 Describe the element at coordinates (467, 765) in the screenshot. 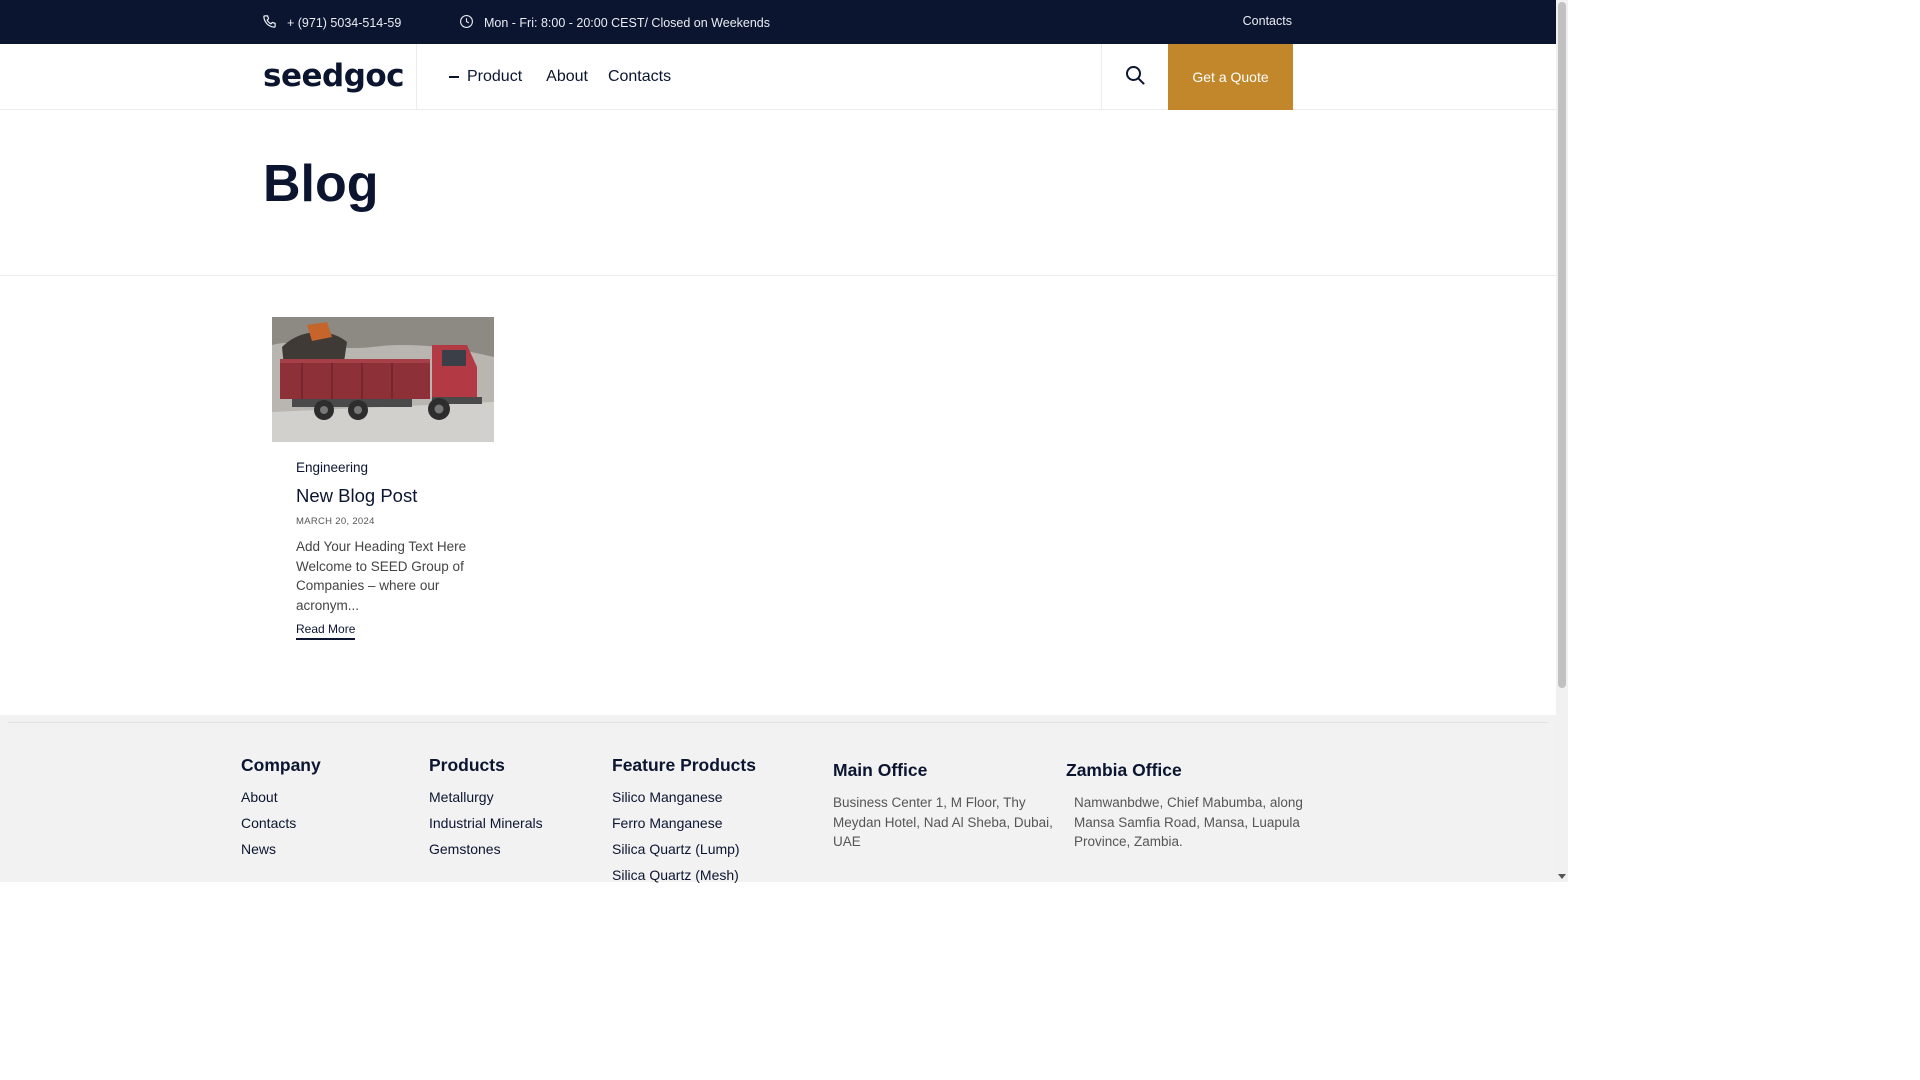

I see `footer-products-heading: Products` at that location.